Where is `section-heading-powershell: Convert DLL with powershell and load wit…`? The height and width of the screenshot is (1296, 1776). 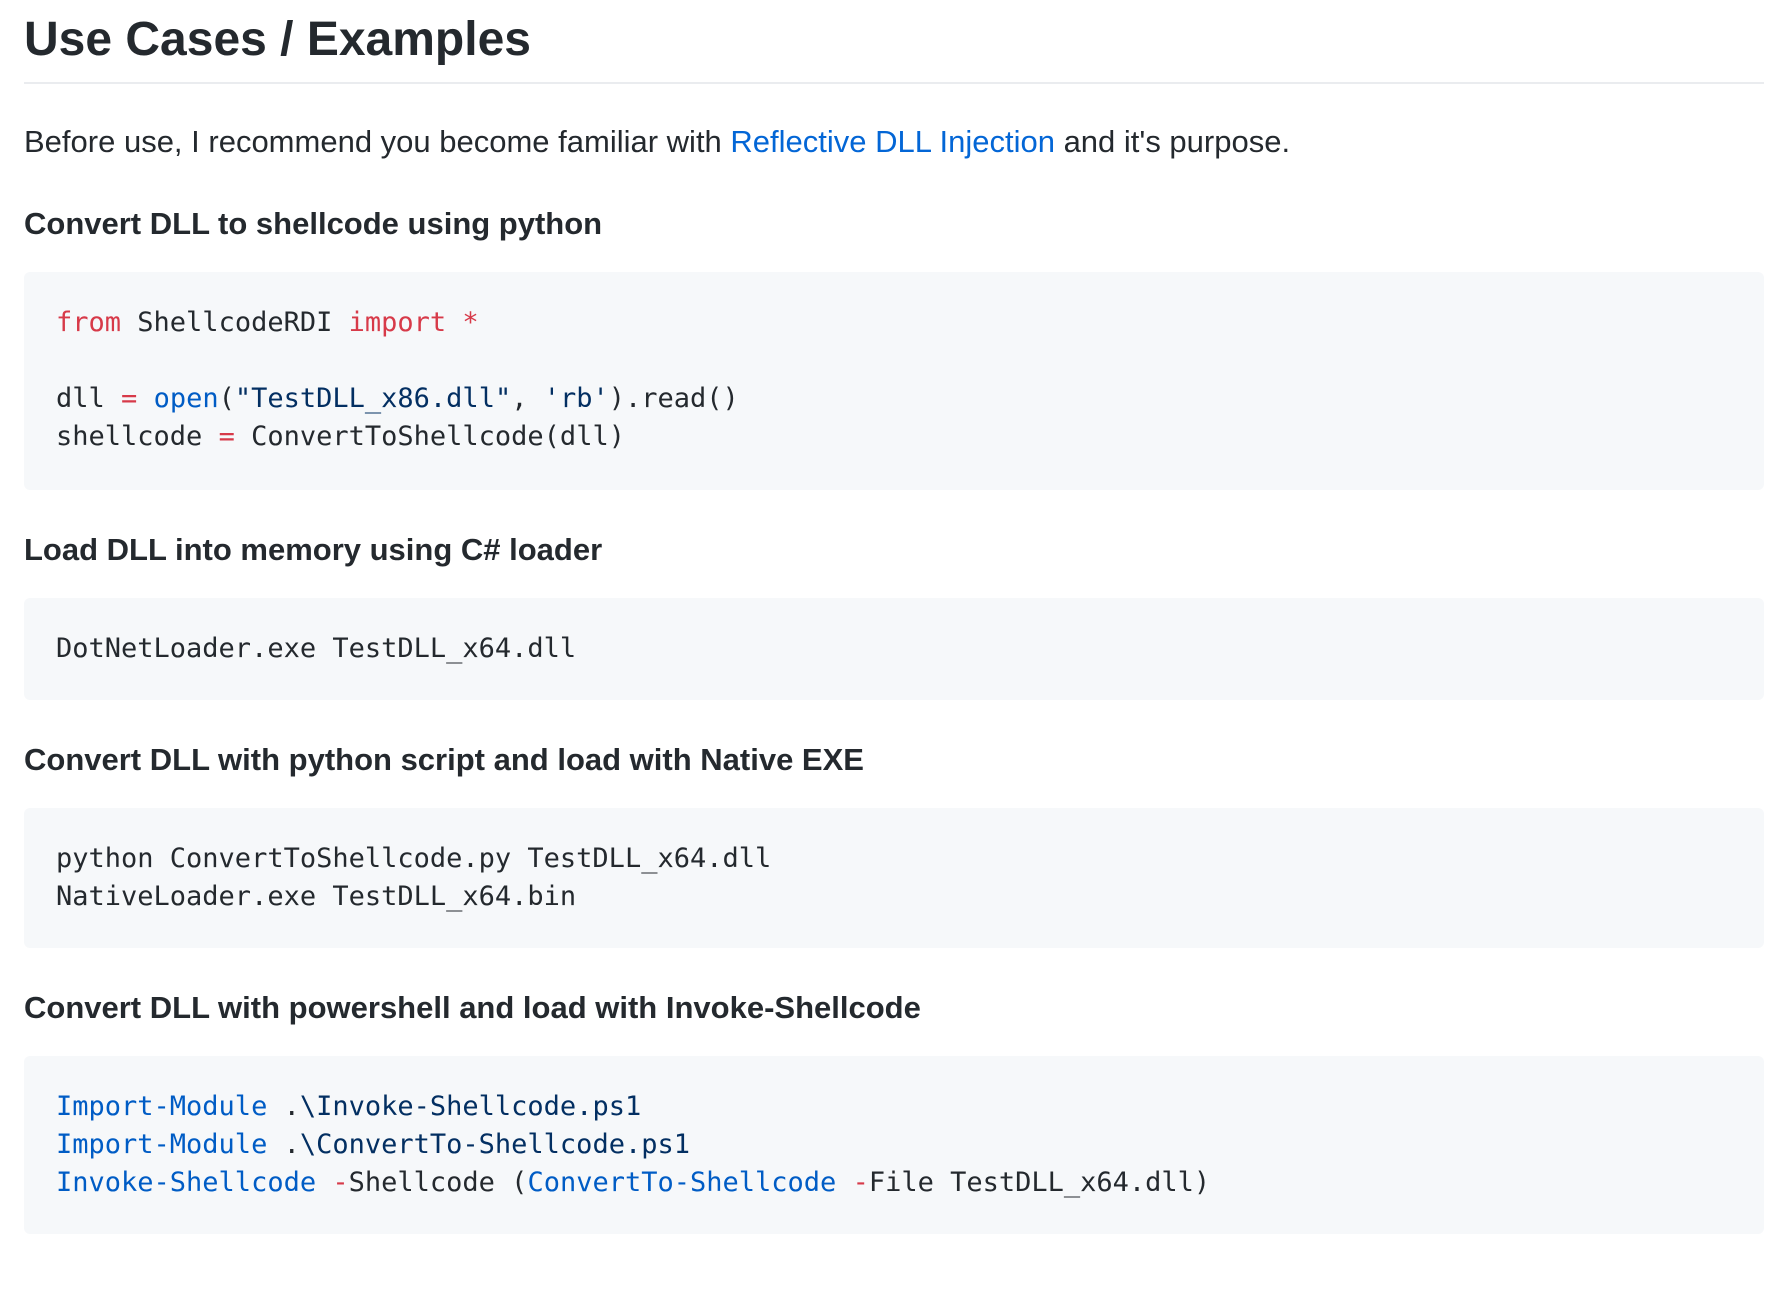 section-heading-powershell: Convert DLL with powershell and load wit… is located at coordinates (472, 1007).